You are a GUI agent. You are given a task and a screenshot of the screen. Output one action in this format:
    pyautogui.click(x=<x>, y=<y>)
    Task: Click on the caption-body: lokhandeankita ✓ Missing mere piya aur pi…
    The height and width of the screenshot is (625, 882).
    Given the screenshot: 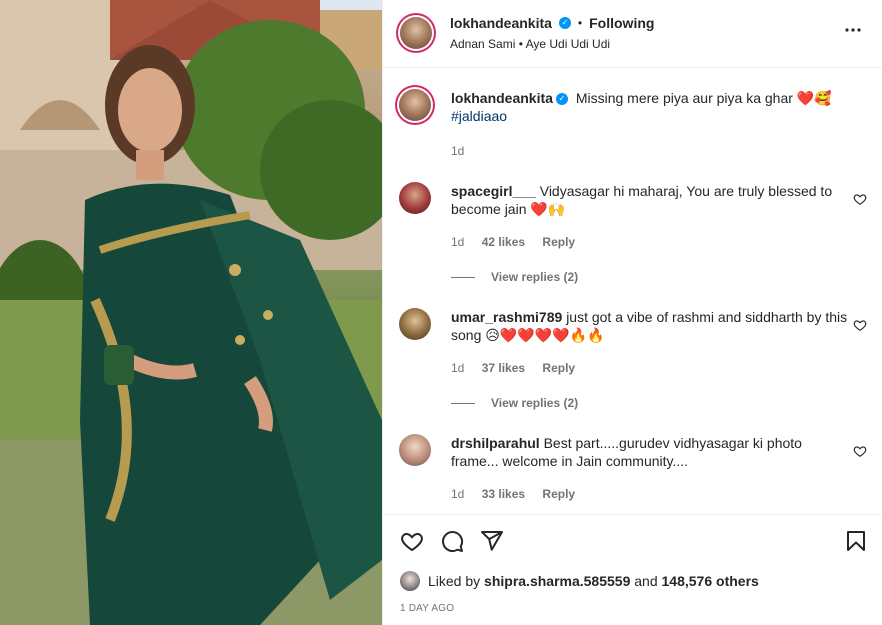 What is the action you would take?
    pyautogui.click(x=651, y=107)
    